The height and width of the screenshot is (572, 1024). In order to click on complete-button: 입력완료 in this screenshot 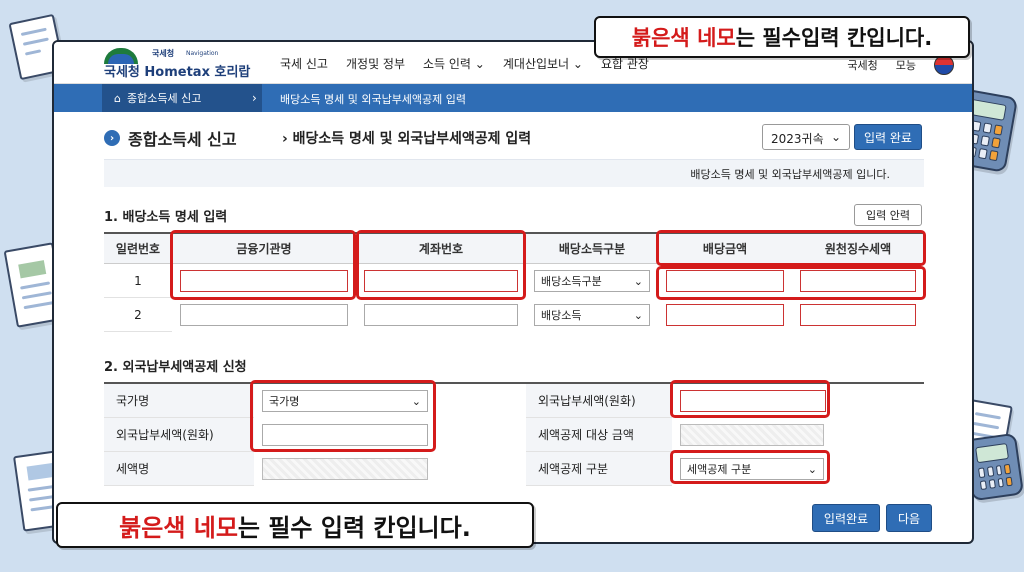, I will do `click(846, 518)`.